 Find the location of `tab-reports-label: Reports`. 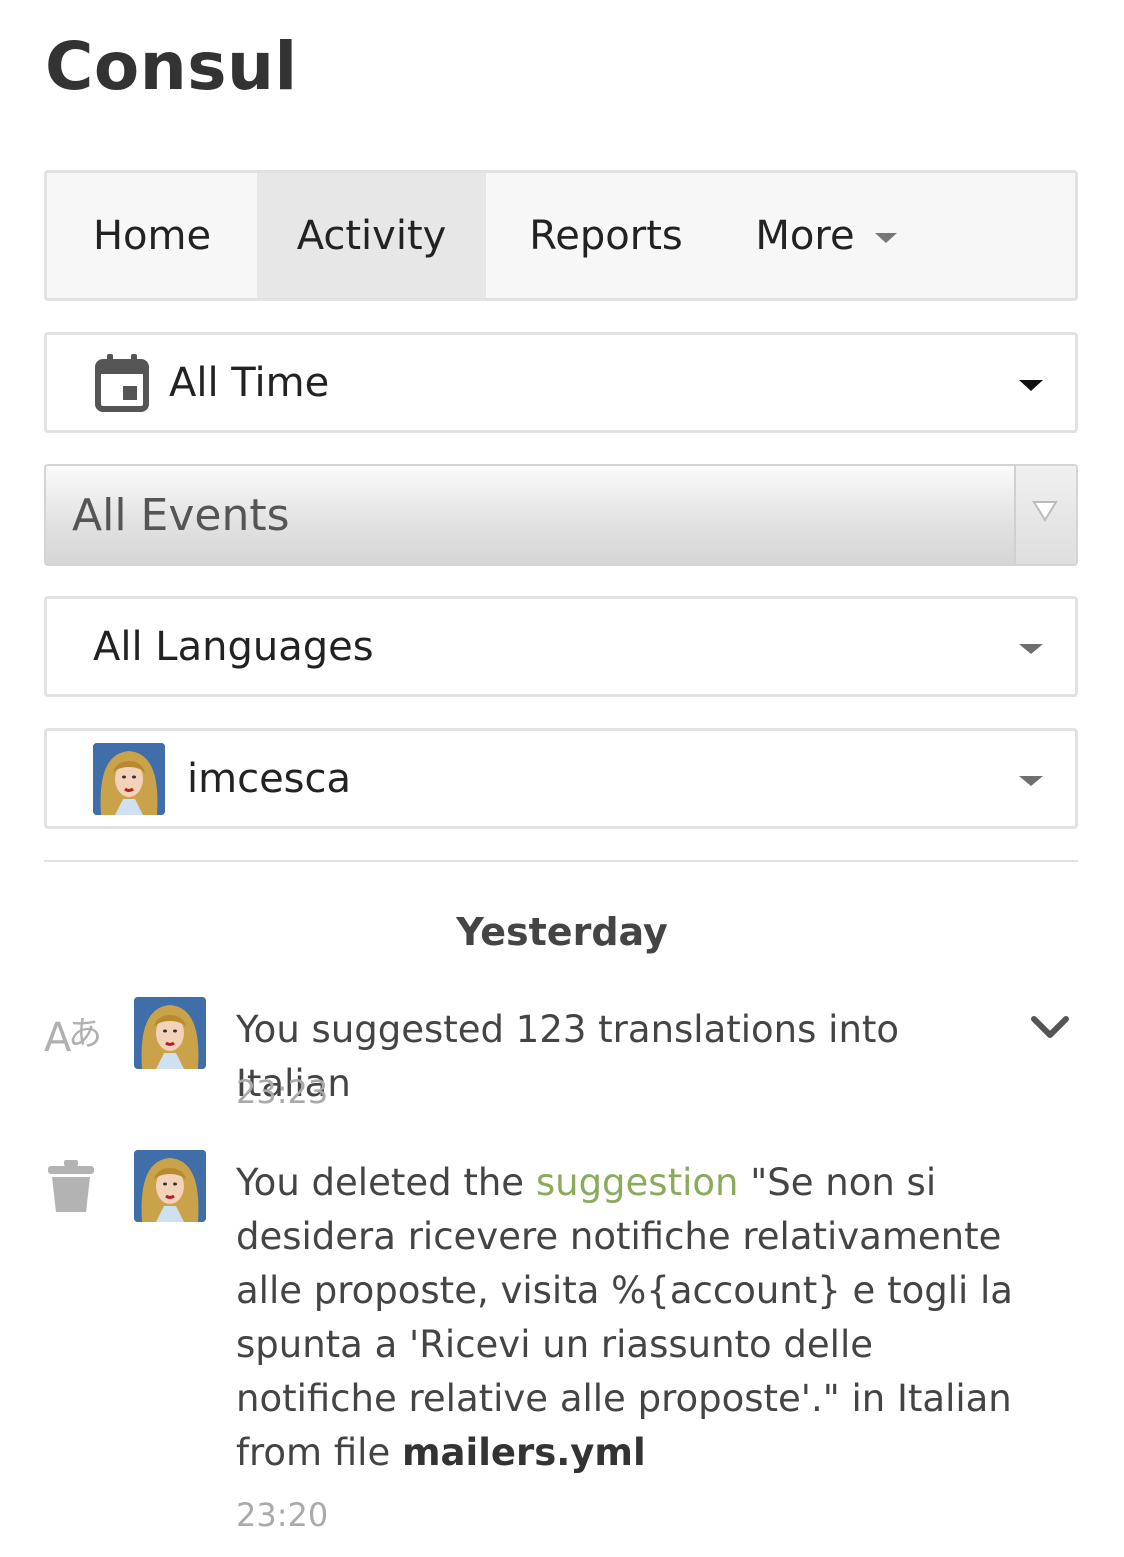

tab-reports-label: Reports is located at coordinates (606, 235).